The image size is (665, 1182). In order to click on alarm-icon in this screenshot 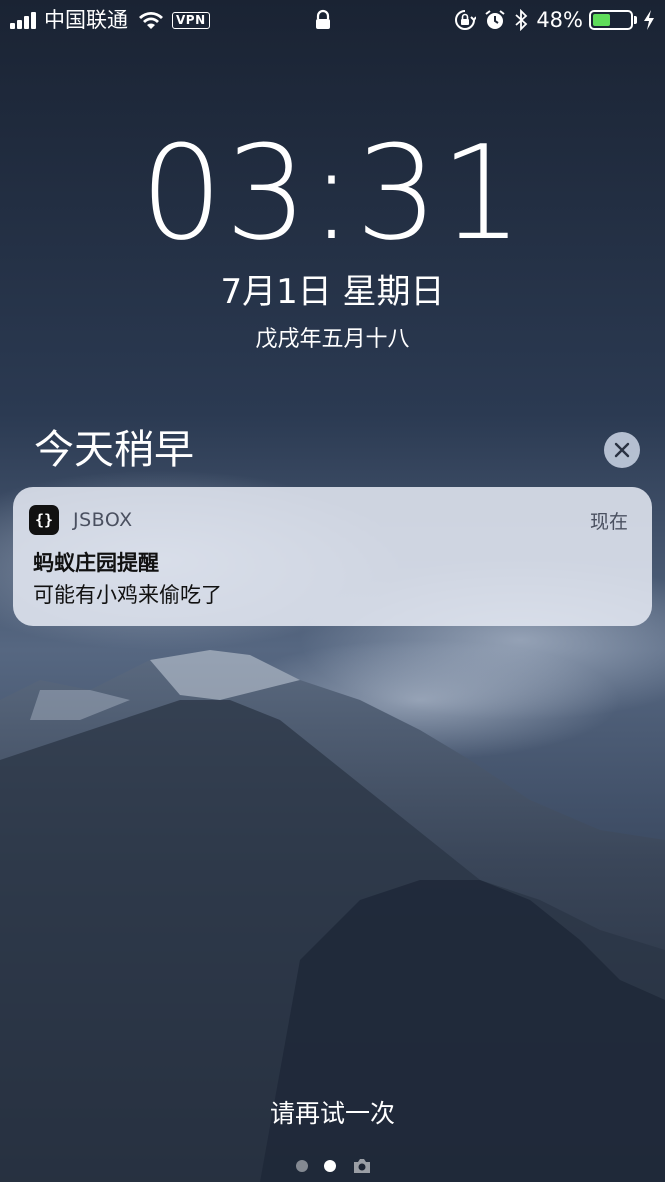, I will do `click(495, 19)`.